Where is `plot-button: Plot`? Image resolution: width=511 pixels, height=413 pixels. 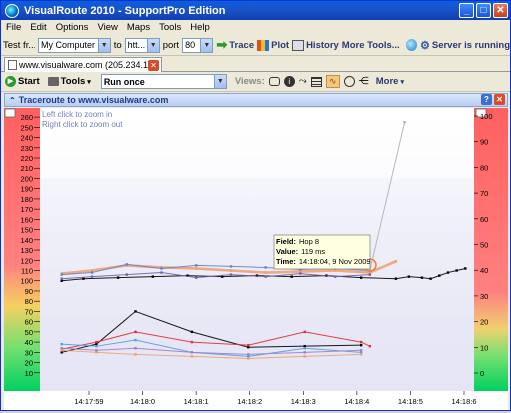
plot-button: Plot is located at coordinates (273, 45).